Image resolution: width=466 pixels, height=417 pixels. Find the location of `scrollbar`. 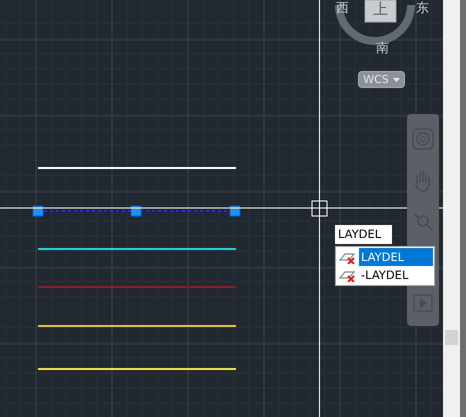

scrollbar is located at coordinates (451, 208).